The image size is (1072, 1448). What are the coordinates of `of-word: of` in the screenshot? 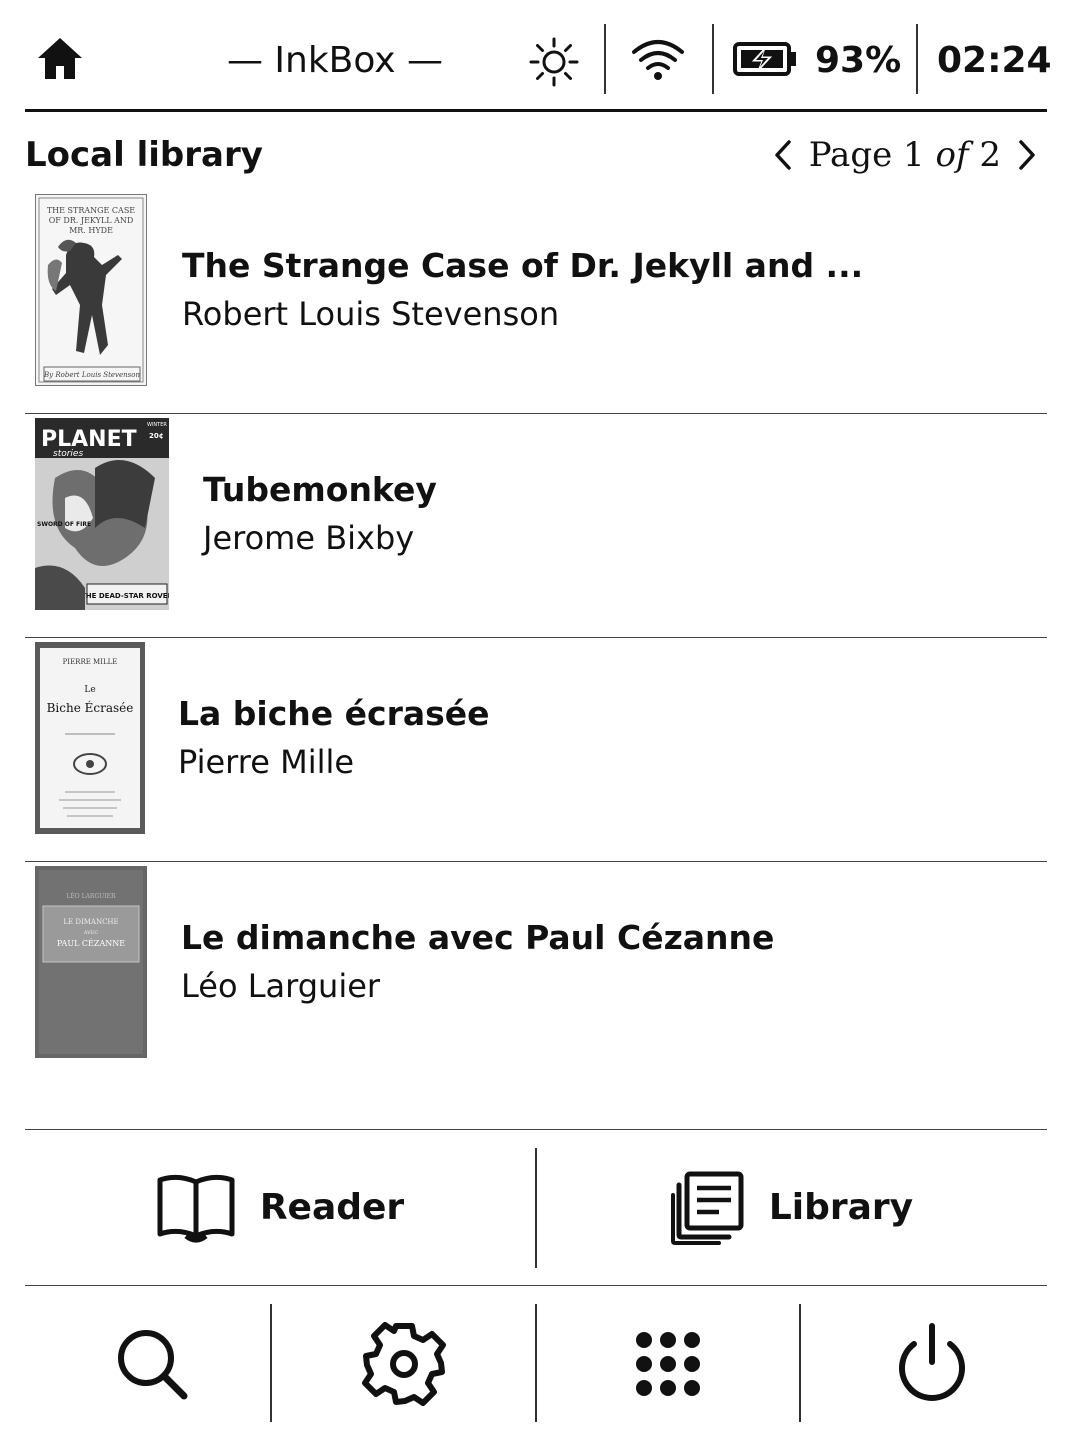 It's located at (952, 155).